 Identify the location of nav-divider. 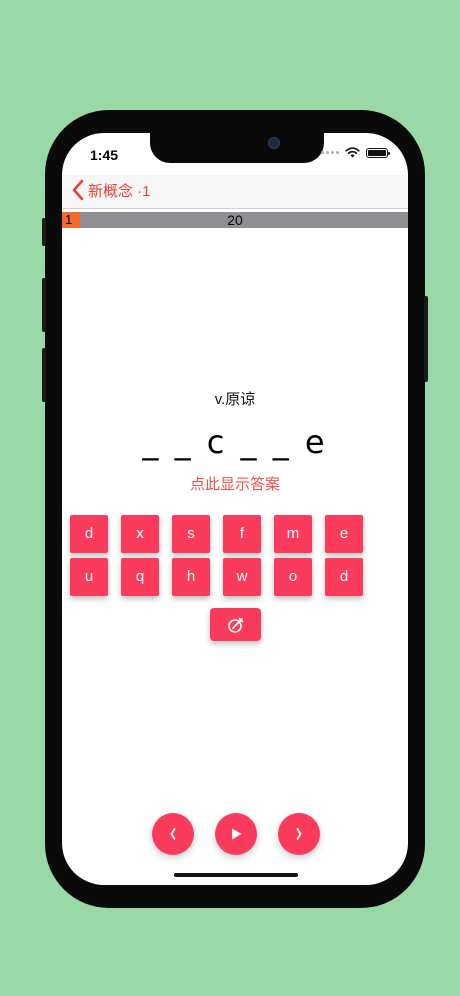
(235, 208).